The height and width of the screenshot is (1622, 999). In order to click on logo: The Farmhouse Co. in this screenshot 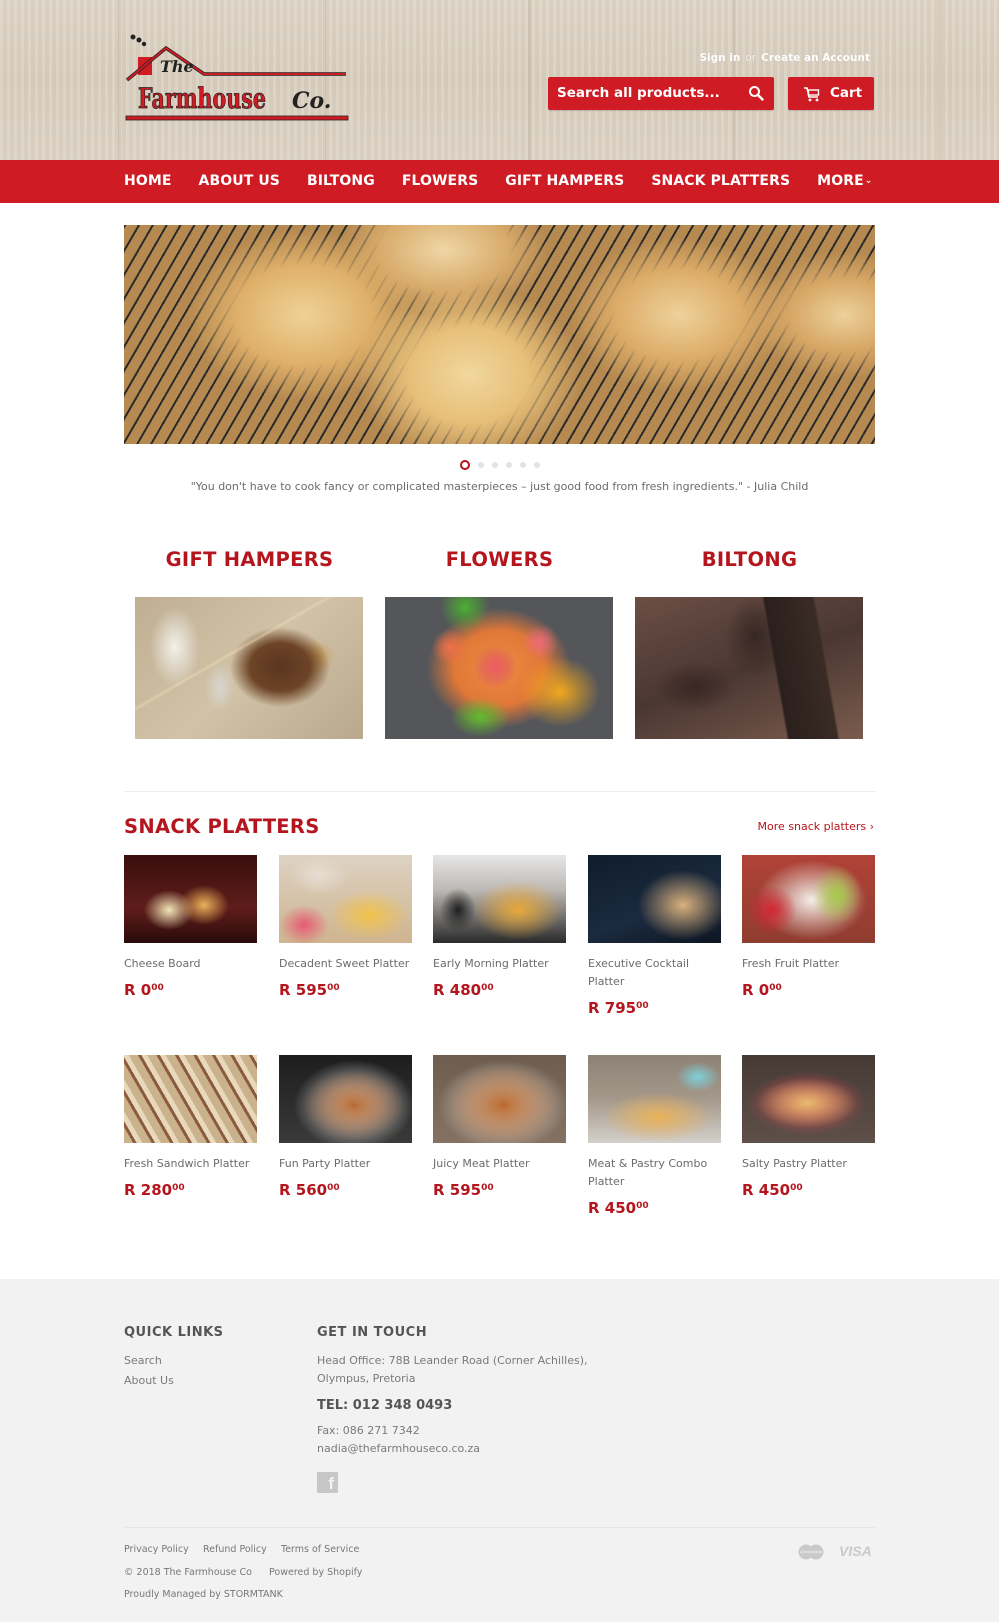, I will do `click(240, 81)`.